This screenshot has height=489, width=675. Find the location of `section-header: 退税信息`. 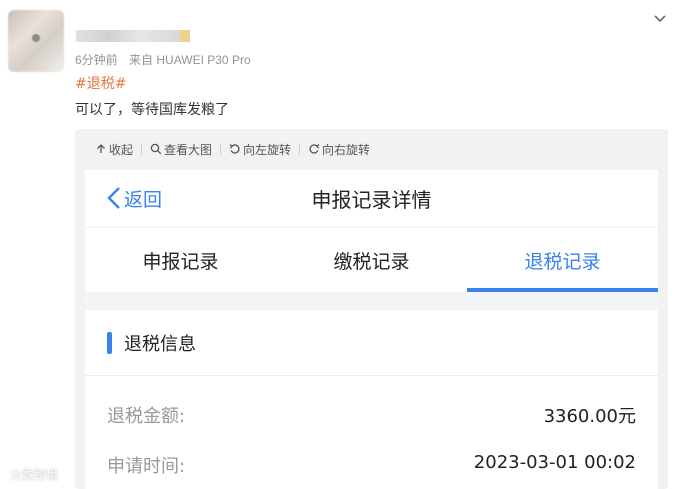

section-header: 退税信息 is located at coordinates (151, 343).